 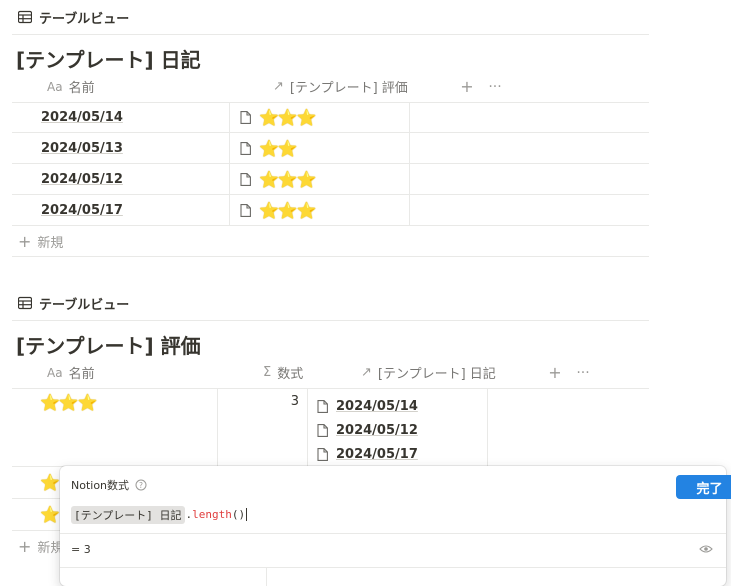 What do you see at coordinates (82, 210) in the screenshot?
I see `row-name: 2024/05/17` at bounding box center [82, 210].